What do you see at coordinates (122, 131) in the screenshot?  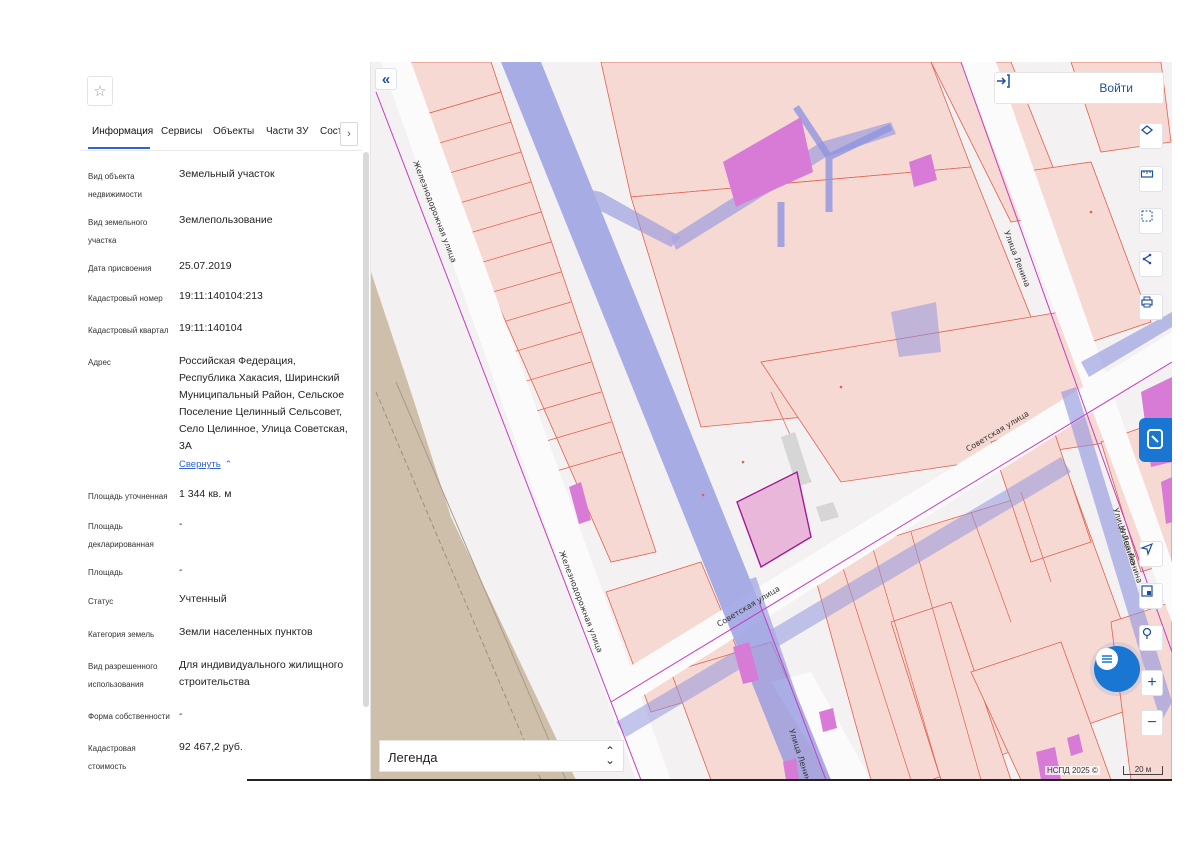 I see `tab-information: Информация` at bounding box center [122, 131].